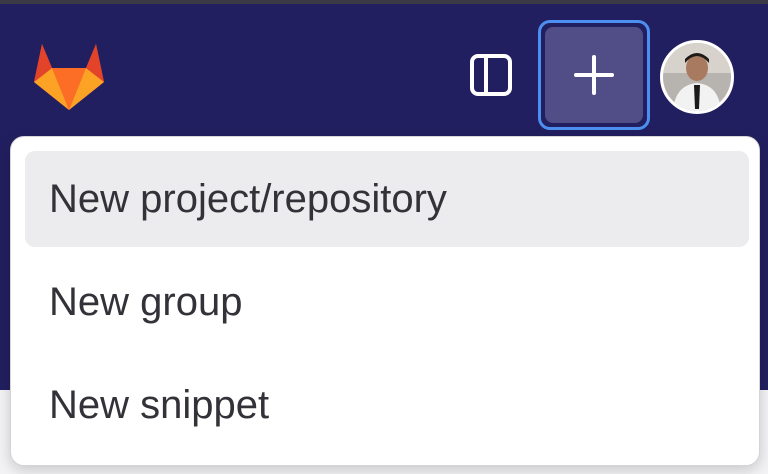  I want to click on plus-icon, so click(594, 75).